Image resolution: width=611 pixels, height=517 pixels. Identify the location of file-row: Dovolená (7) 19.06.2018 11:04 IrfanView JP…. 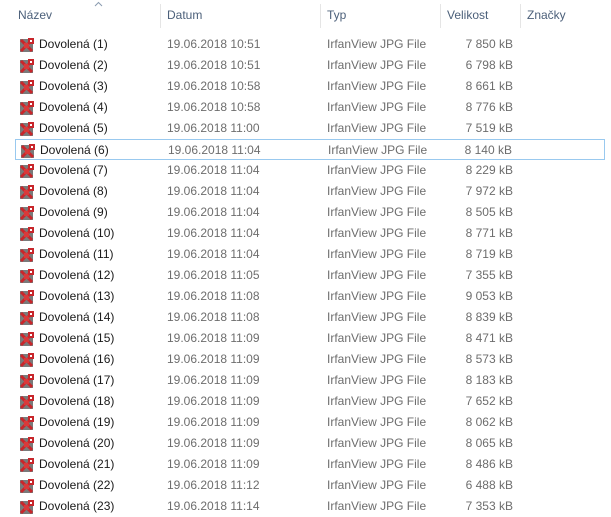
(310, 170).